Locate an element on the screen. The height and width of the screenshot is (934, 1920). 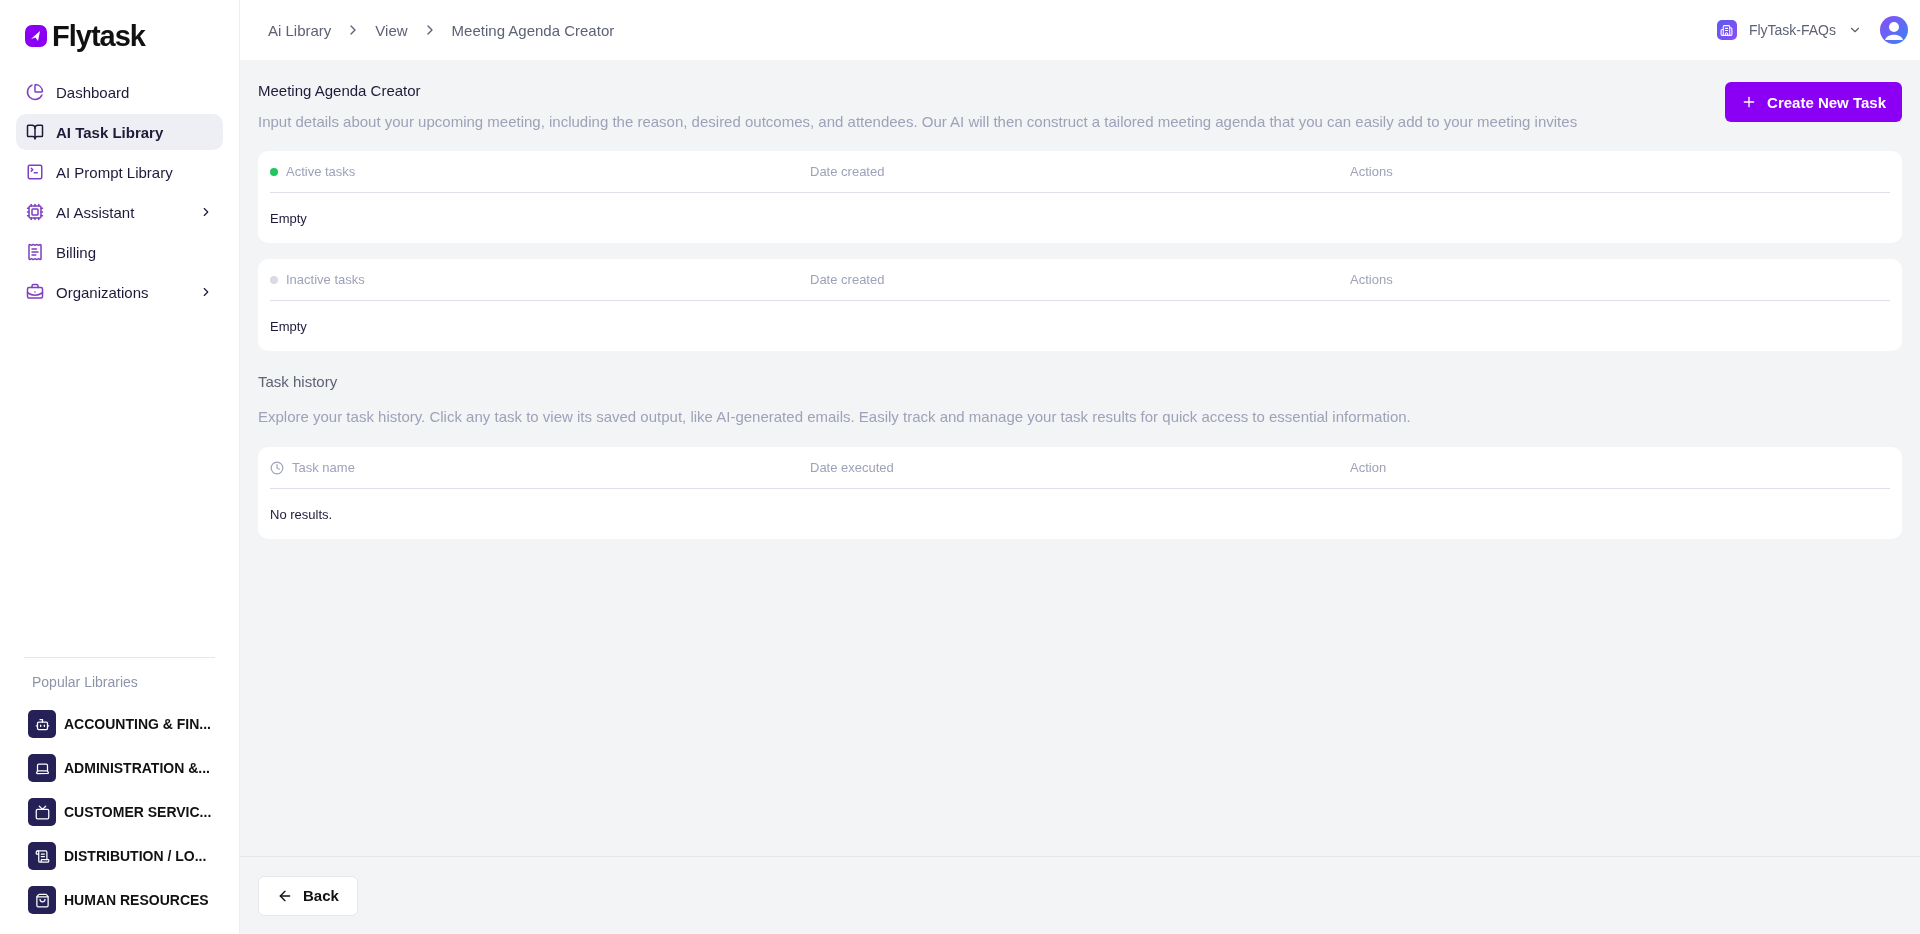
section-description: Explore your task history. Click any task to view its saved output, like AI-generated emails. Easily track and manage your task results for quick access to essential information. is located at coordinates (835, 416).